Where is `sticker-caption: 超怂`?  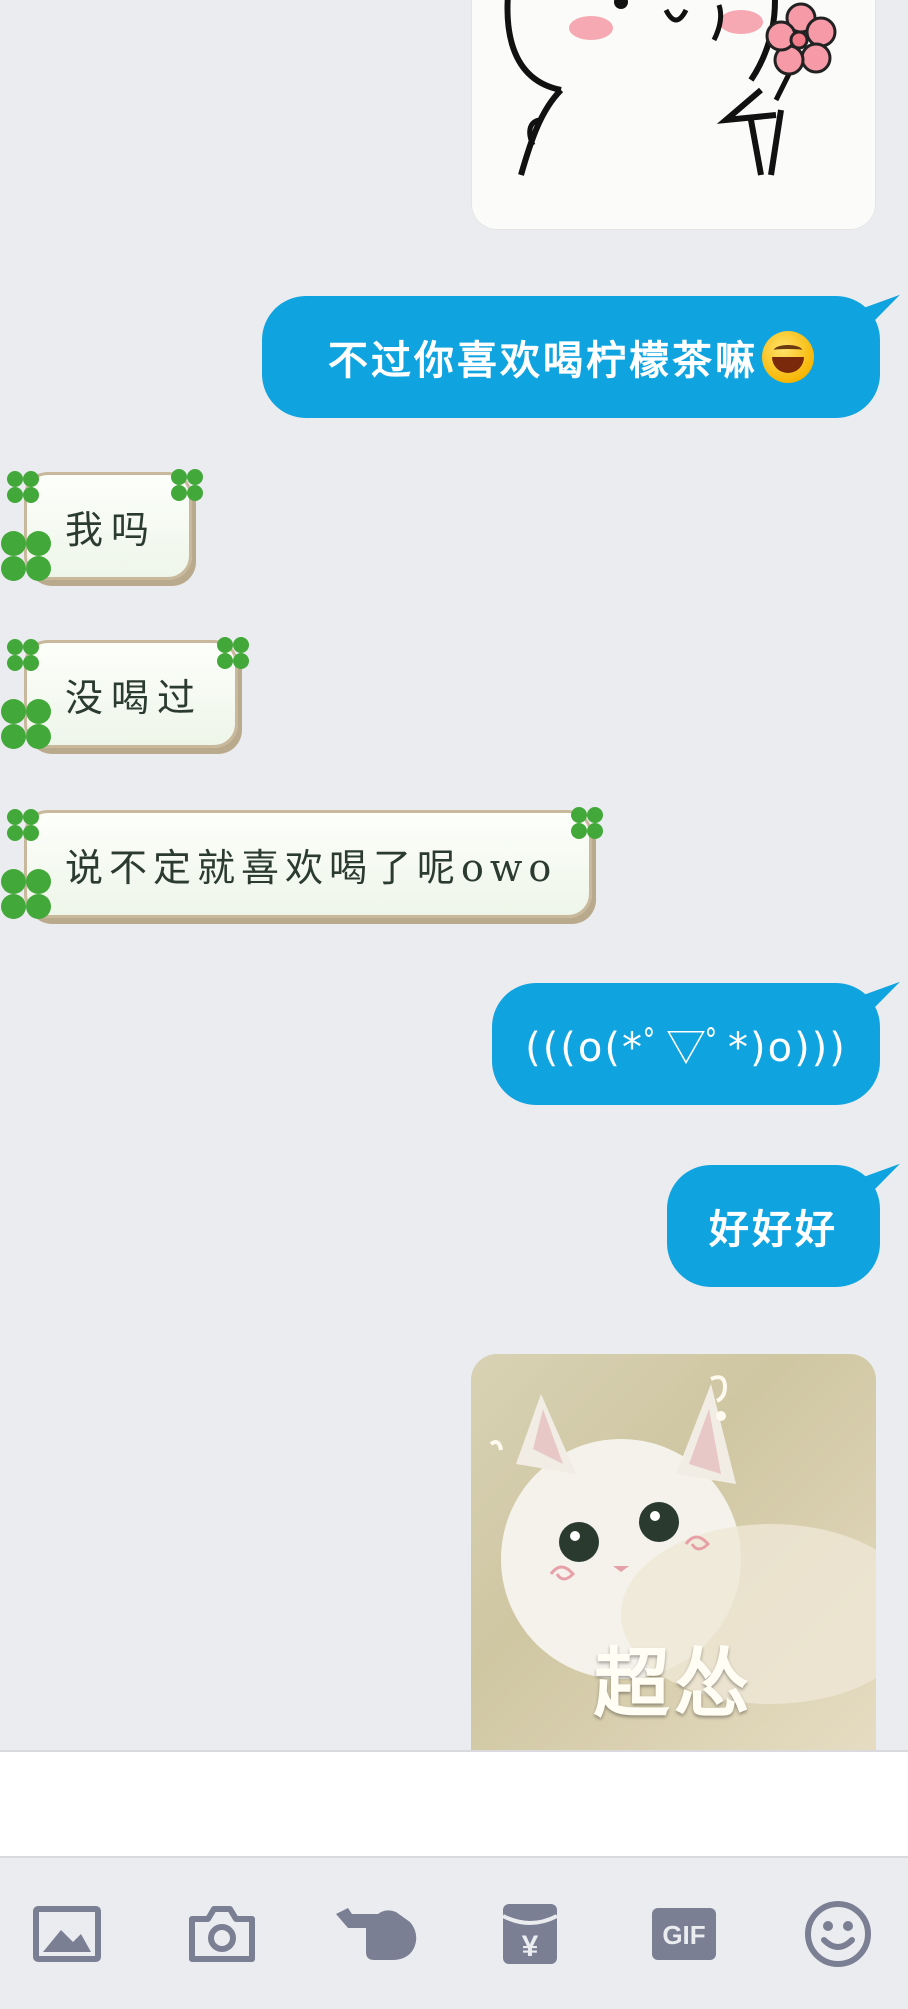 sticker-caption: 超怂 is located at coordinates (673, 1683).